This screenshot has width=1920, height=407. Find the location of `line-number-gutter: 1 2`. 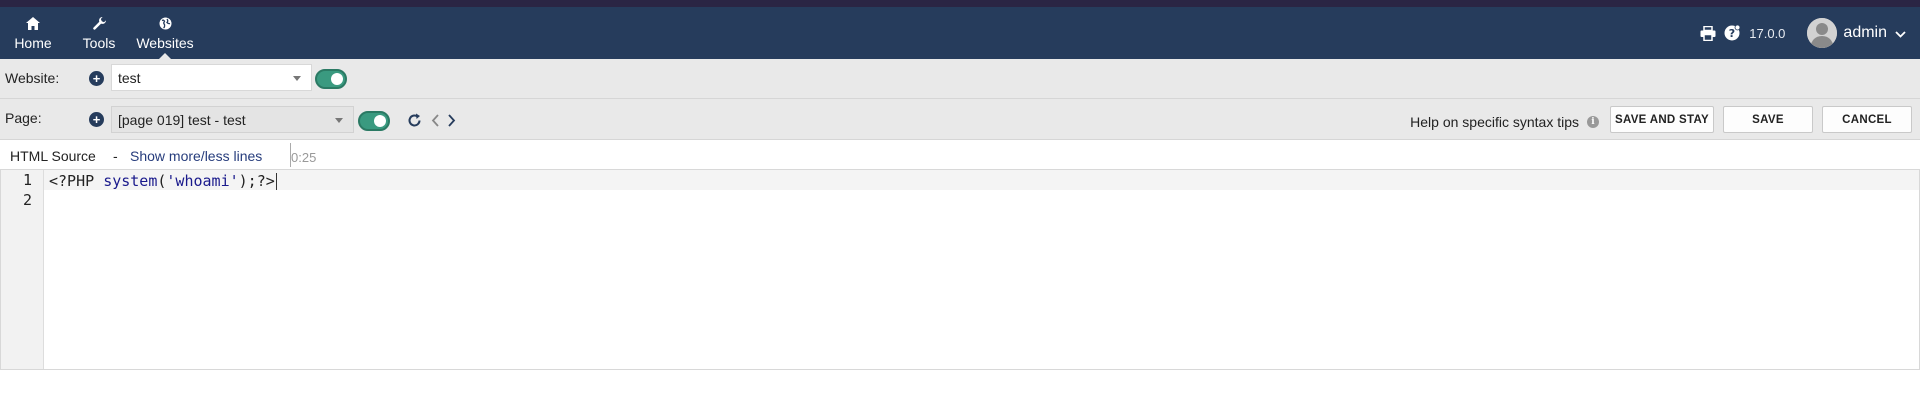

line-number-gutter: 1 2 is located at coordinates (22, 269).